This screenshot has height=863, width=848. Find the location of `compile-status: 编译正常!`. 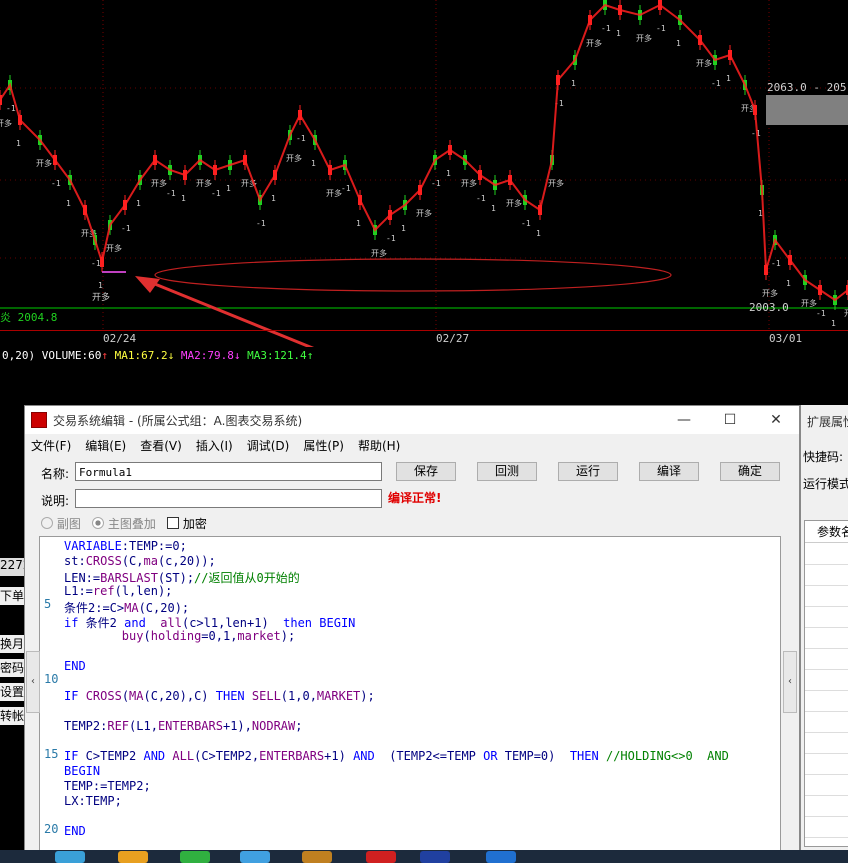

compile-status: 编译正常! is located at coordinates (415, 498).